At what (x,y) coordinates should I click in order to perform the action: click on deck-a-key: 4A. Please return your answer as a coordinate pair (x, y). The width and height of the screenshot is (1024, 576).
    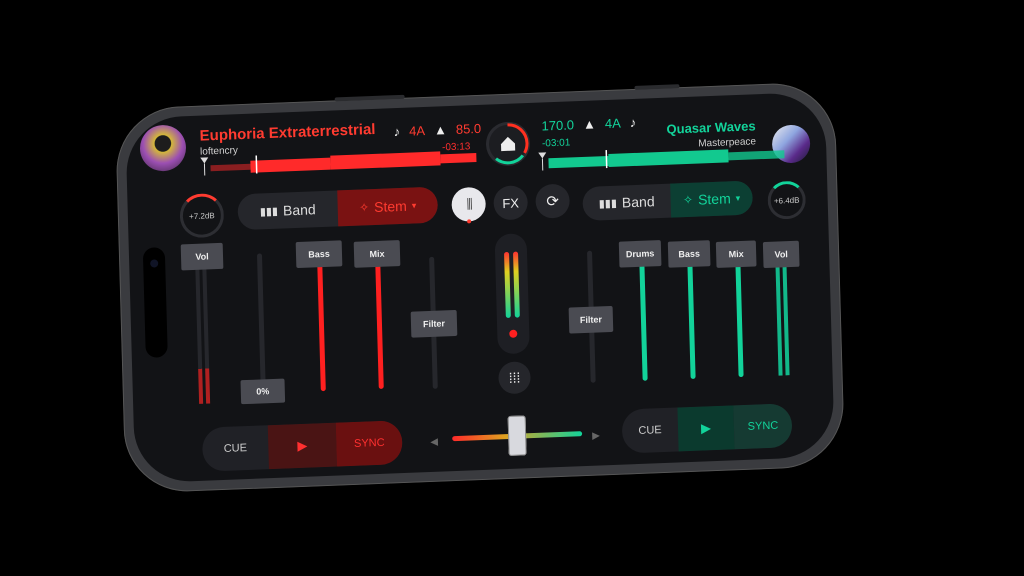
    Looking at the image, I should click on (417, 131).